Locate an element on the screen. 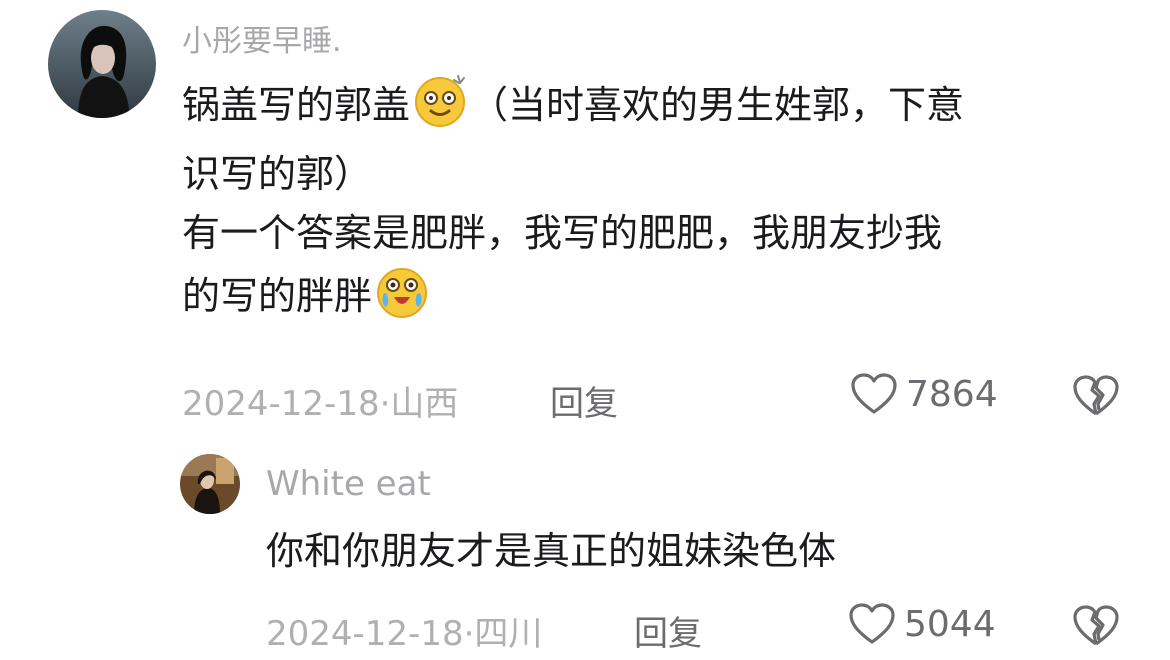  replier-avatar is located at coordinates (210, 484).